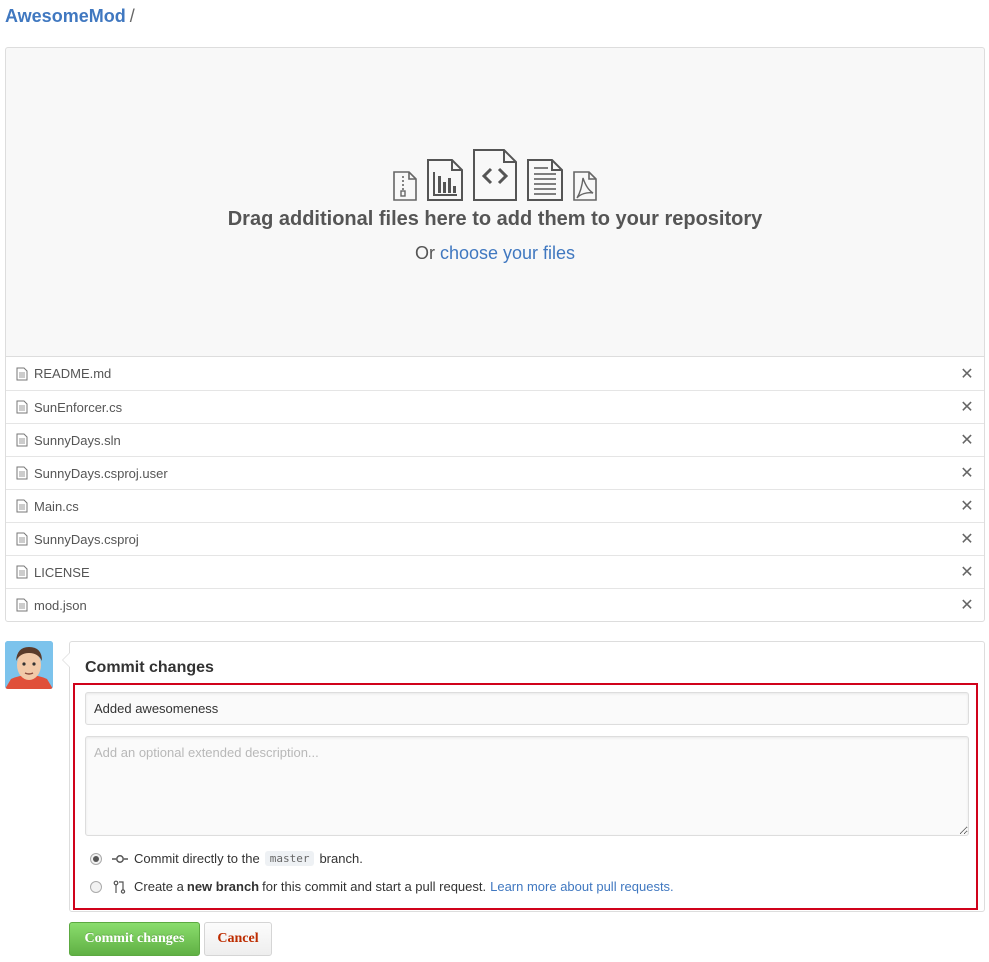 This screenshot has width=989, height=962. What do you see at coordinates (96, 858) in the screenshot?
I see `commit-direct-radio` at bounding box center [96, 858].